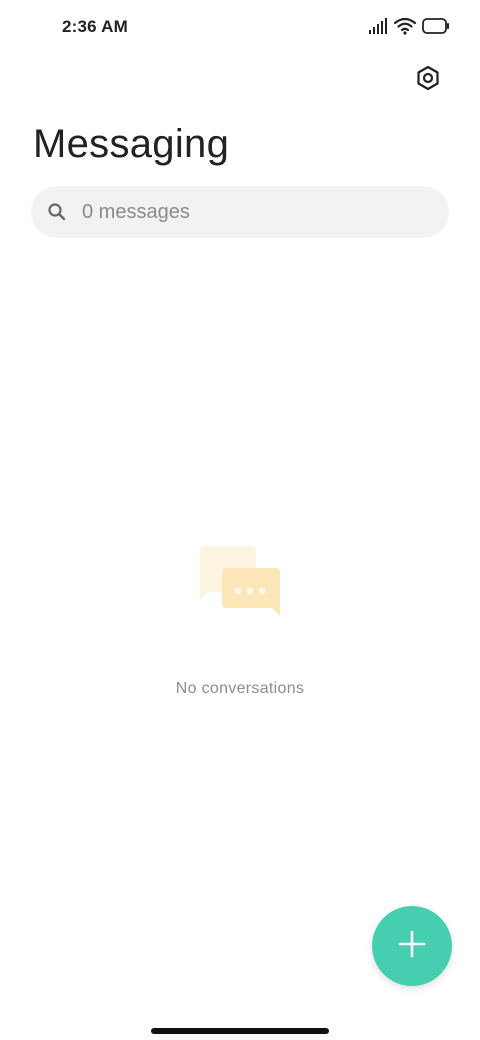 The height and width of the screenshot is (1040, 480). I want to click on search-icon, so click(57, 212).